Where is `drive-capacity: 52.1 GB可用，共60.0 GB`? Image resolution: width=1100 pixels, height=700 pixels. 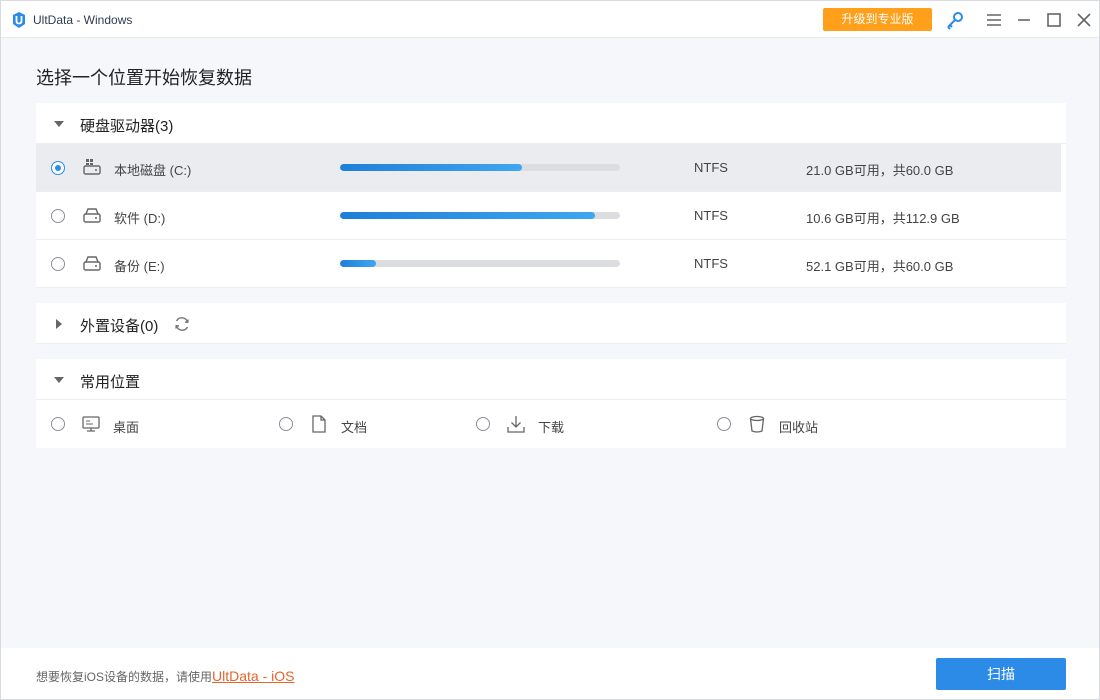
drive-capacity: 52.1 GB可用，共60.0 GB is located at coordinates (880, 266).